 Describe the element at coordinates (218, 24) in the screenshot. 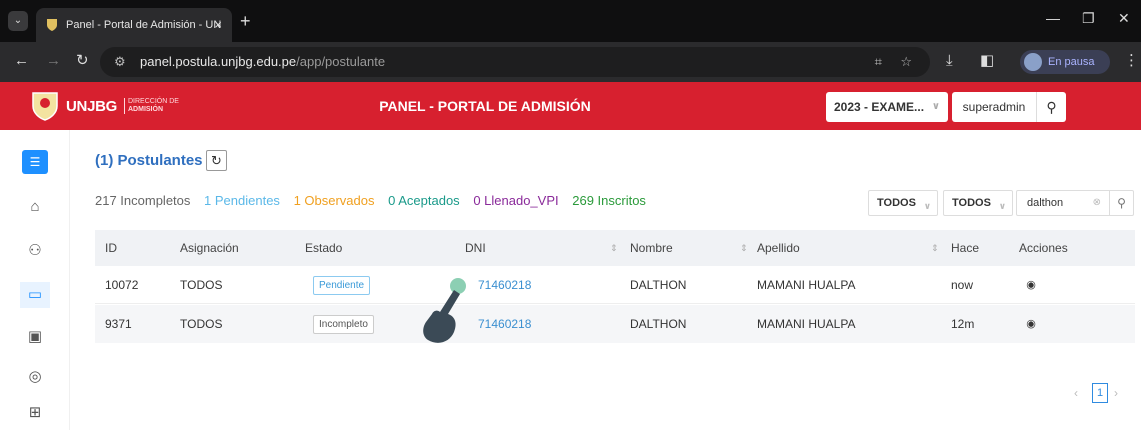

I see `close-tab-icon: ×` at that location.